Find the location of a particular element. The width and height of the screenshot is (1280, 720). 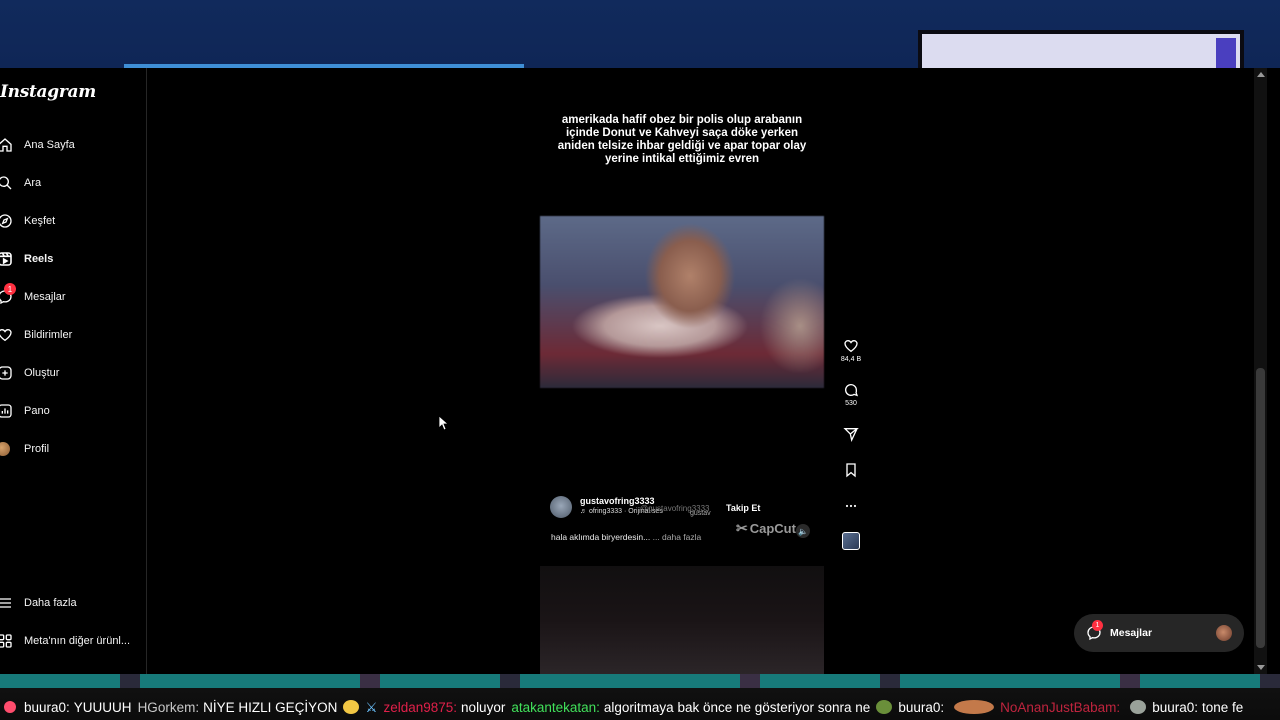

audio-thumbnail is located at coordinates (851, 541).